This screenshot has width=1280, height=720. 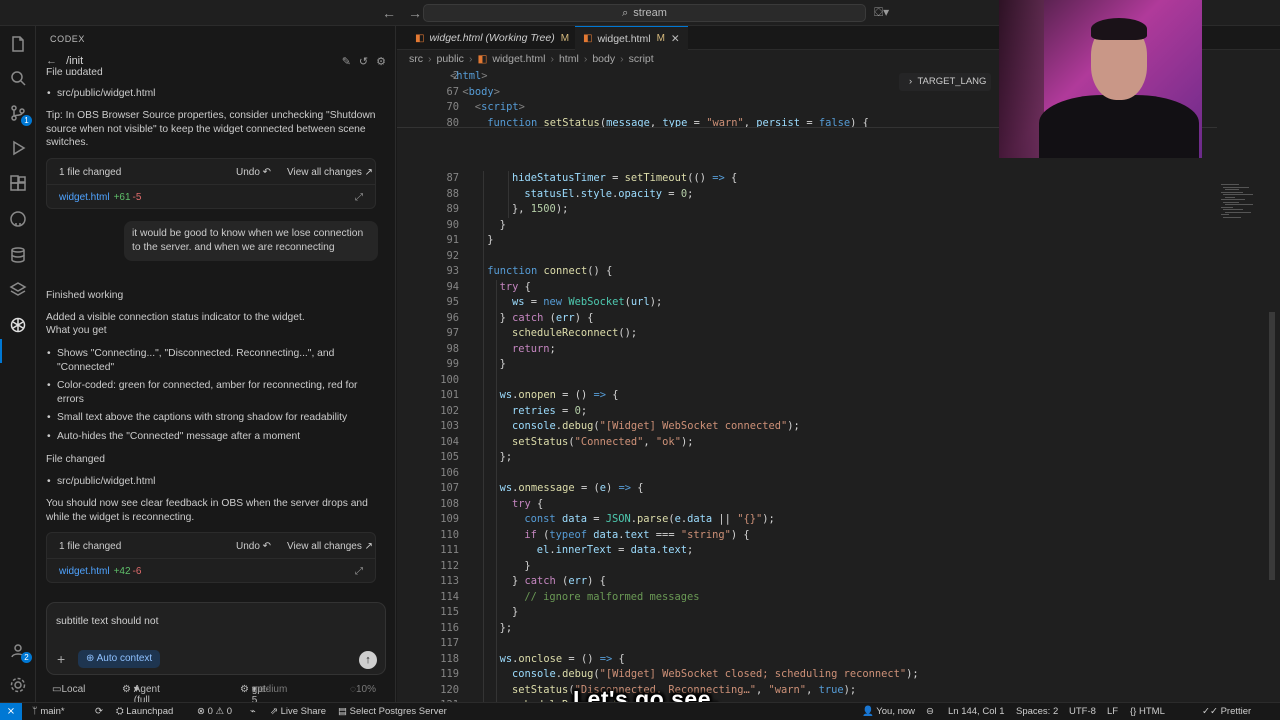 What do you see at coordinates (76, 330) in the screenshot?
I see `summary-line-2: What you get` at bounding box center [76, 330].